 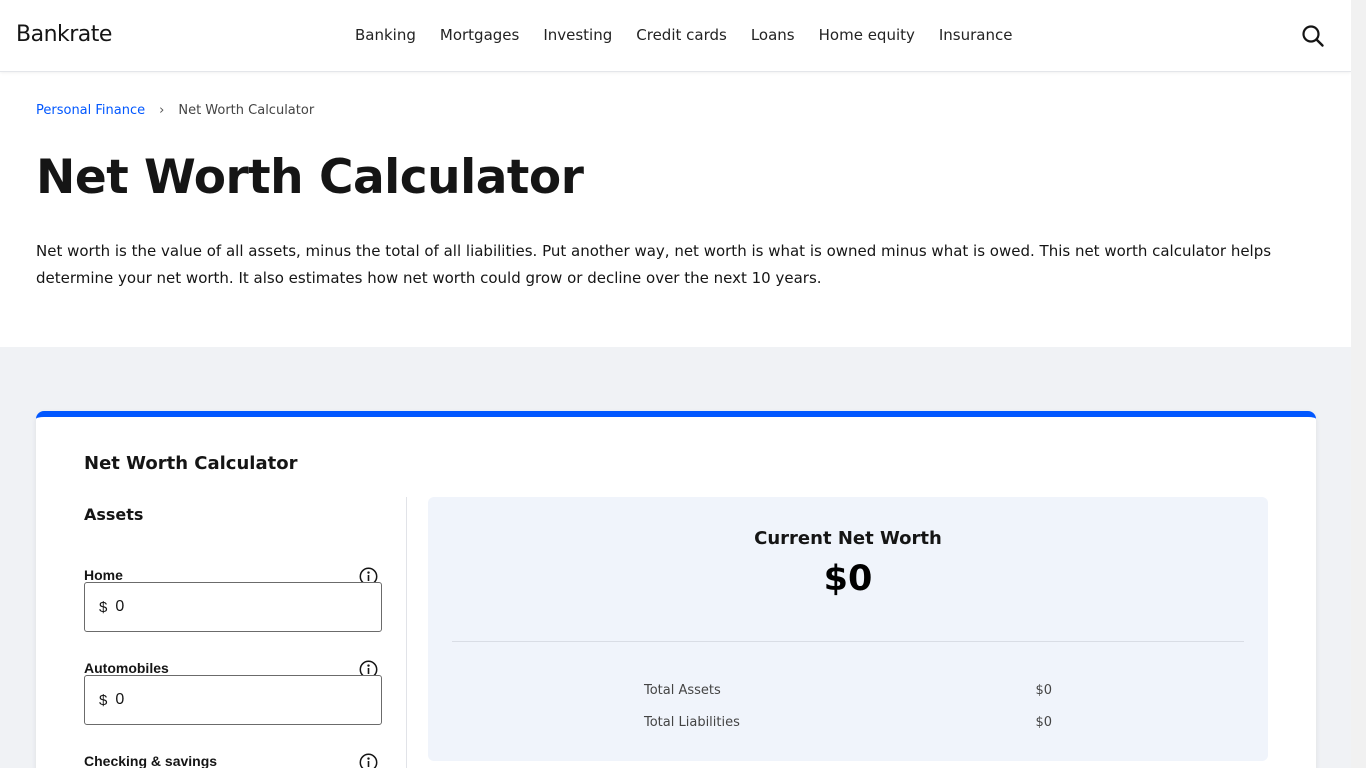 I want to click on current-net-worth-title: Current Net Worth, so click(x=848, y=538).